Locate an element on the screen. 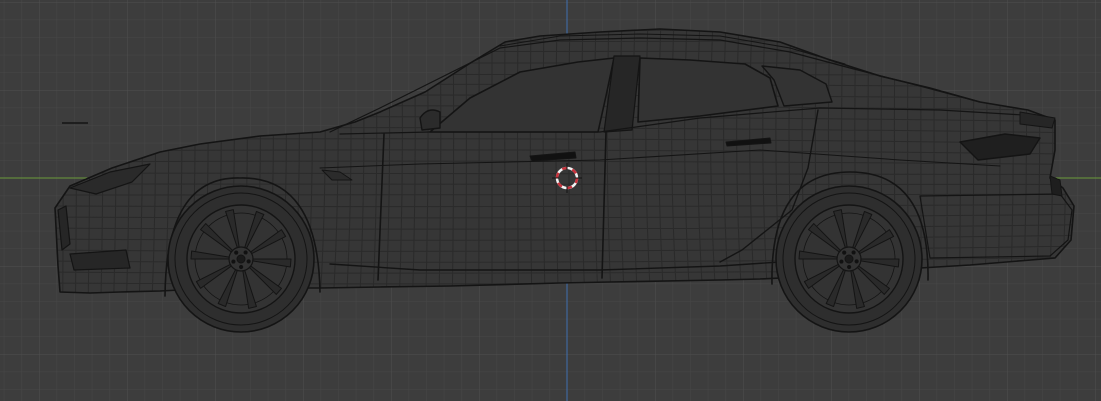  front-fog-light is located at coordinates (100, 260).